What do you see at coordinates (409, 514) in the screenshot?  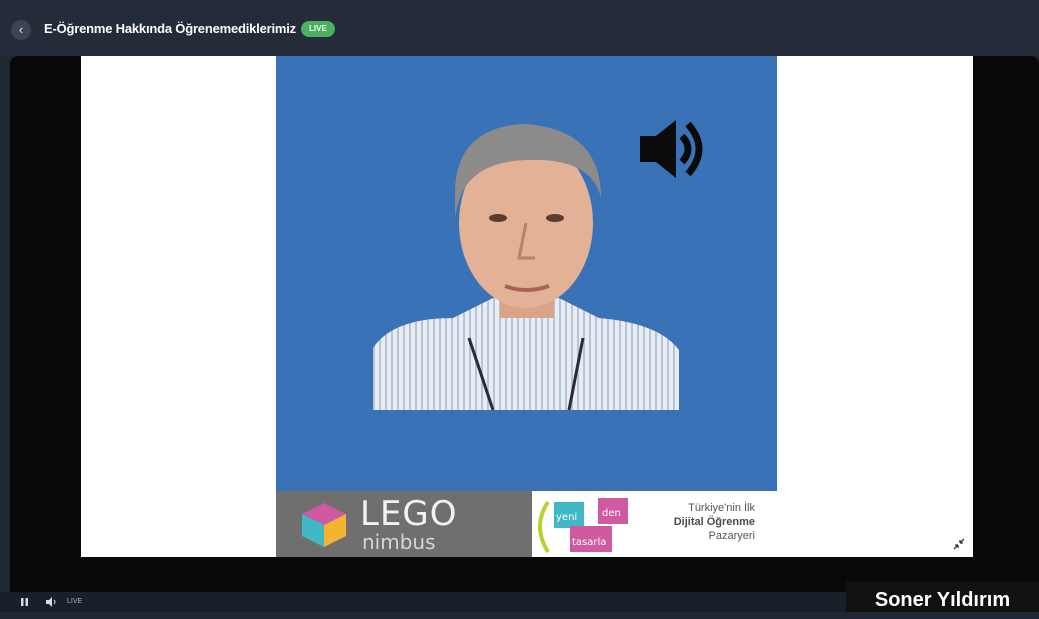 I see `brand-lego: LEGO` at bounding box center [409, 514].